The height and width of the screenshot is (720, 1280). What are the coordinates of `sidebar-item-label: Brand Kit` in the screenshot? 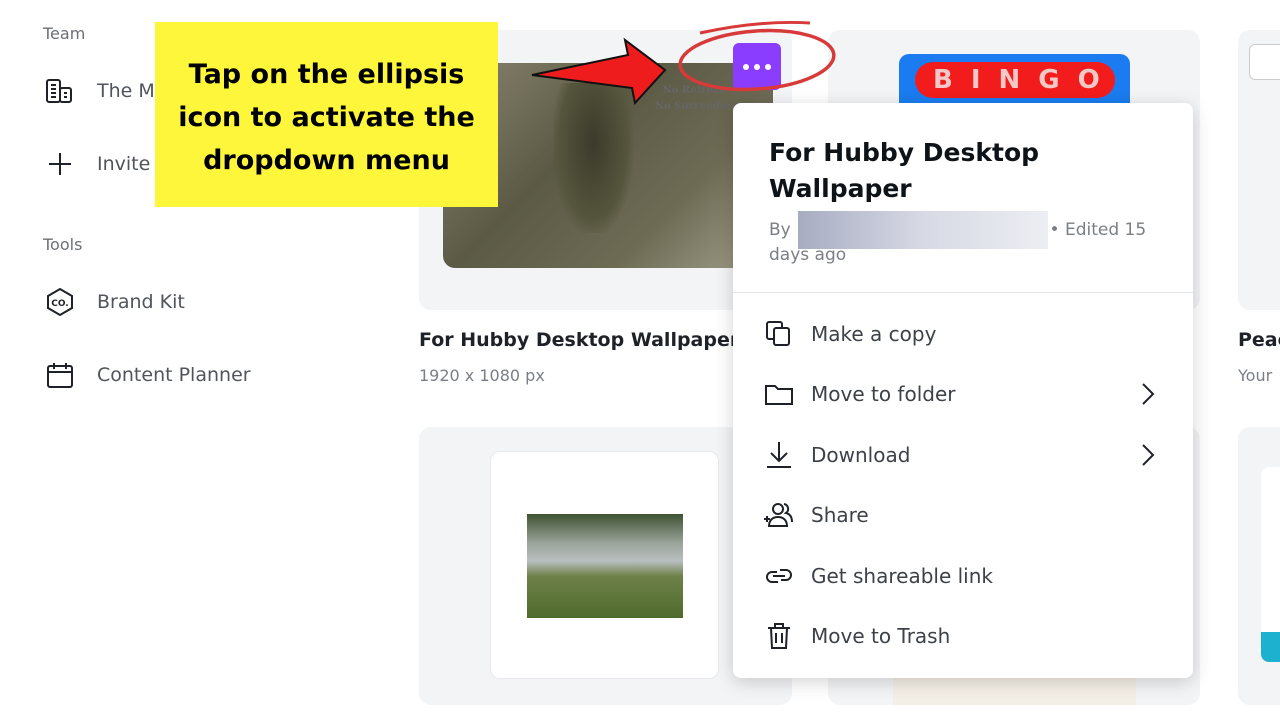 It's located at (141, 302).